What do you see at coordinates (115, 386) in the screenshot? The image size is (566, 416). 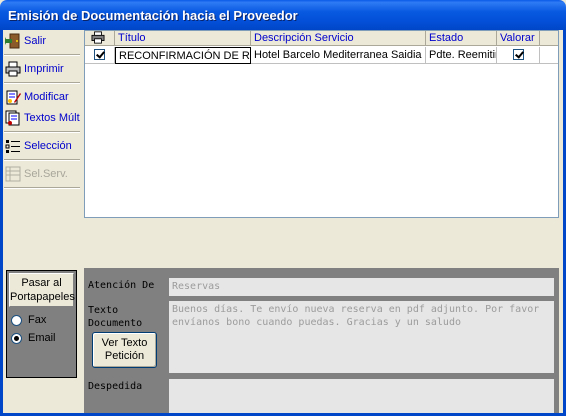 I see `closing-label: Despedida` at bounding box center [115, 386].